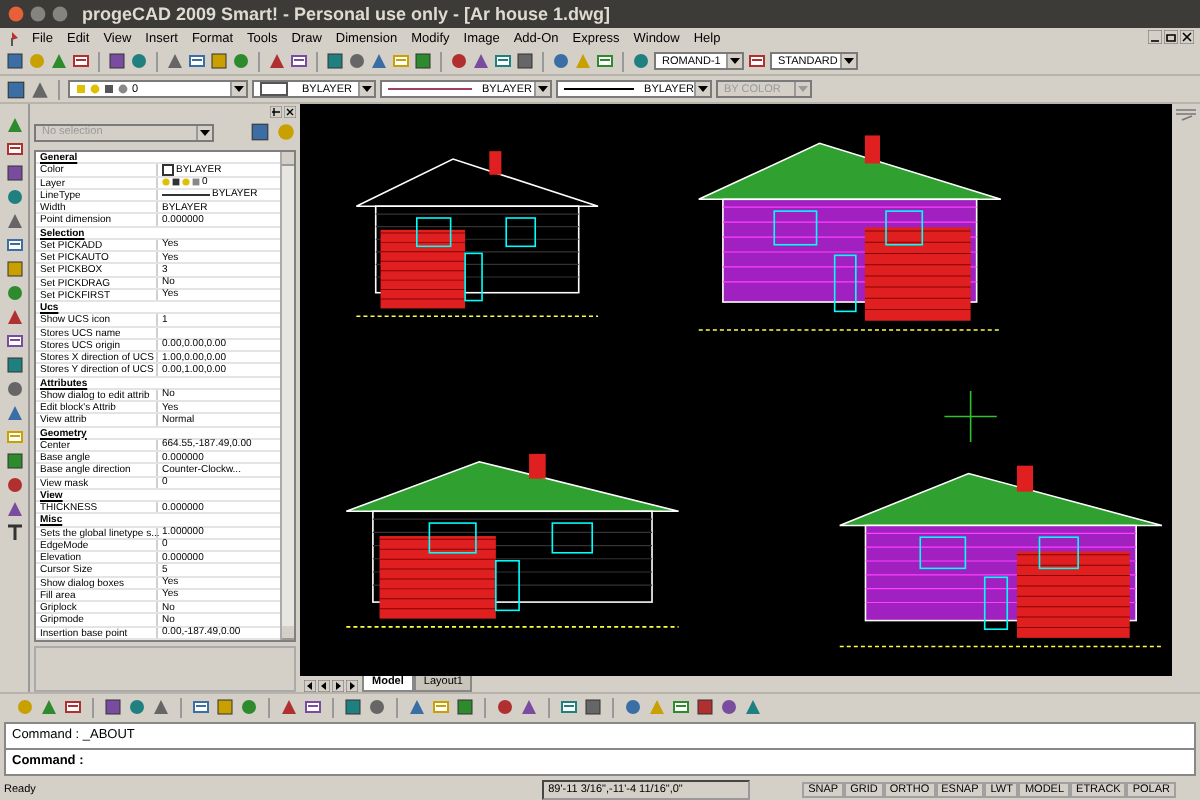  What do you see at coordinates (346, 14) in the screenshot?
I see `window-title: progeCAD 2009 Smart! - Personal use only - [Ar house 1.dwg]` at bounding box center [346, 14].